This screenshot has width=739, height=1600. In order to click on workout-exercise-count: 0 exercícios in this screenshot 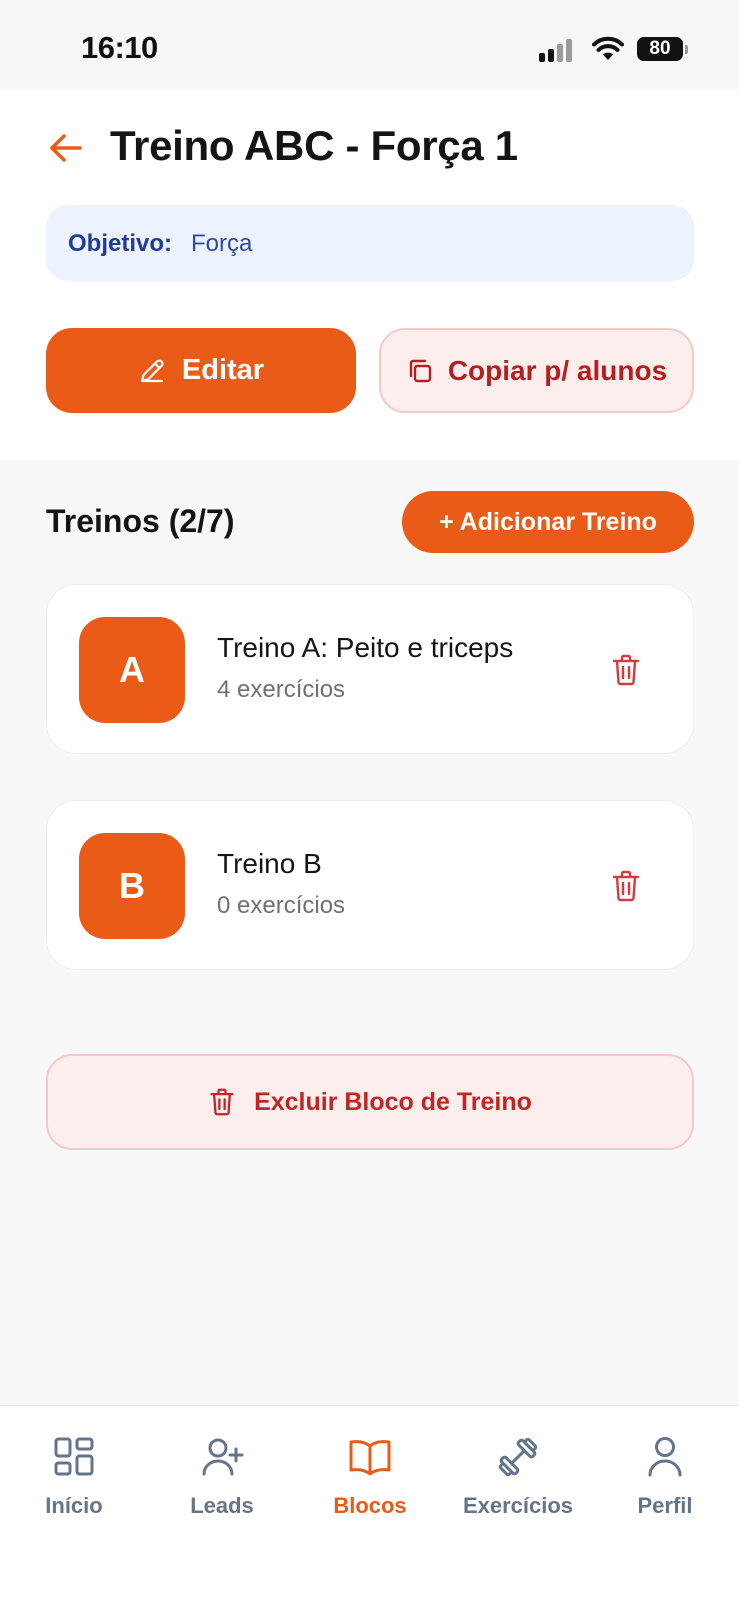, I will do `click(281, 905)`.